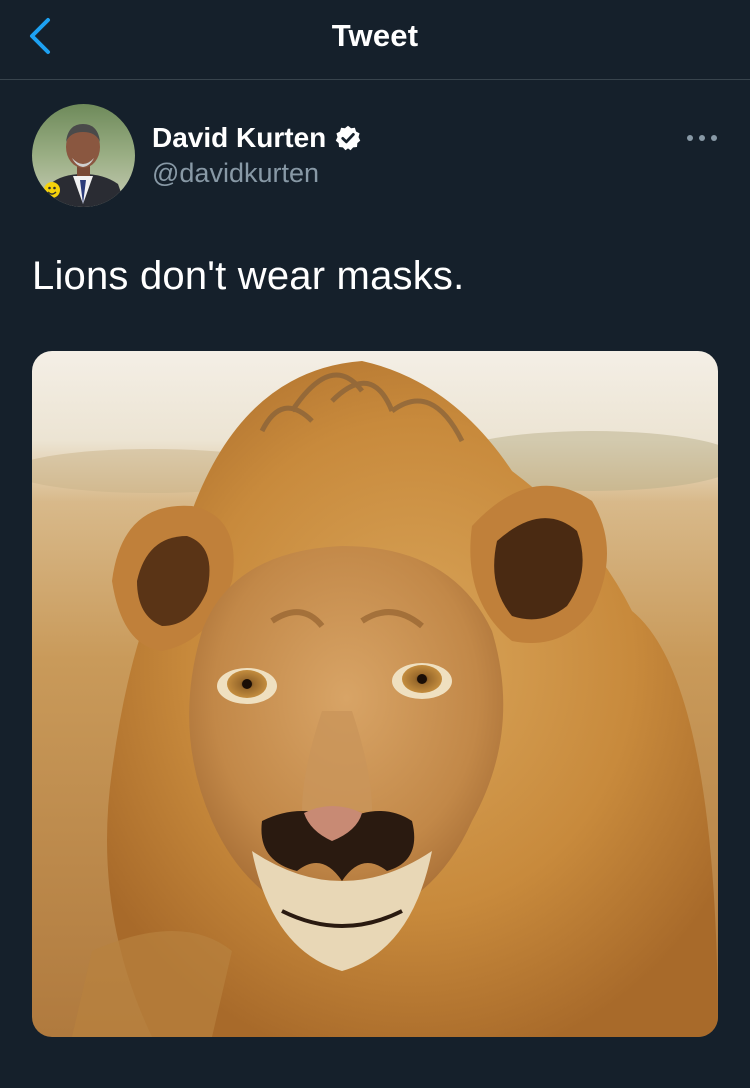  What do you see at coordinates (83, 155) in the screenshot?
I see `avatar` at bounding box center [83, 155].